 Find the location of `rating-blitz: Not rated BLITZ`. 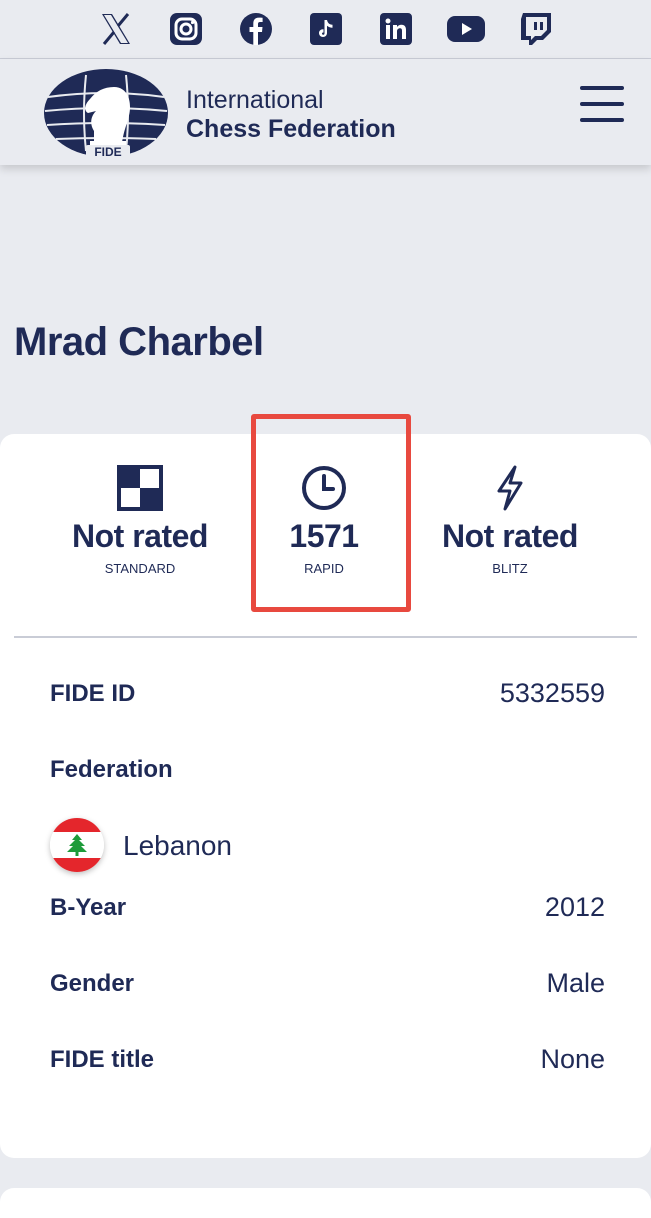

rating-blitz: Not rated BLITZ is located at coordinates (510, 520).